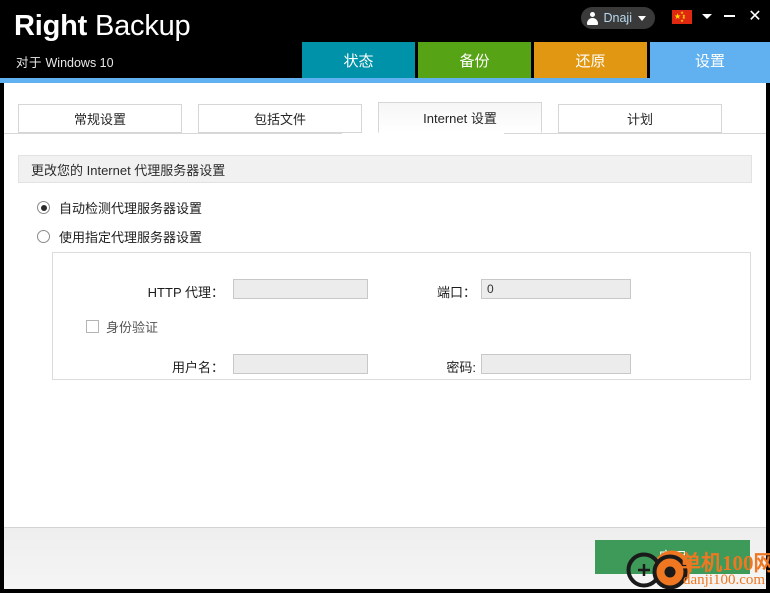  Describe the element at coordinates (556, 289) in the screenshot. I see `port-input` at that location.